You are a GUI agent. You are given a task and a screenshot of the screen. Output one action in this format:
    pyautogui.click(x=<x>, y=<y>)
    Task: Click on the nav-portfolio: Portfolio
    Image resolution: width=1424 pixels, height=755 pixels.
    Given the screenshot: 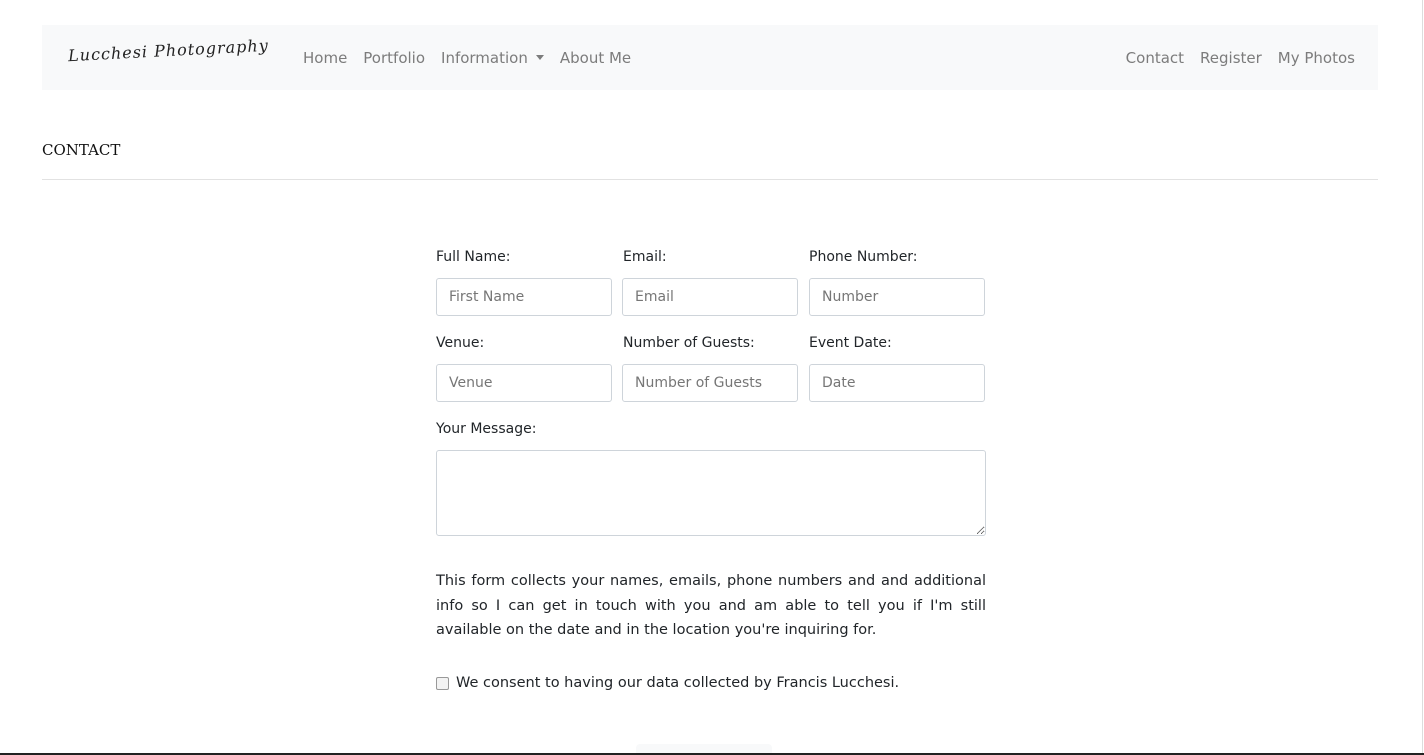 What is the action you would take?
    pyautogui.click(x=394, y=58)
    